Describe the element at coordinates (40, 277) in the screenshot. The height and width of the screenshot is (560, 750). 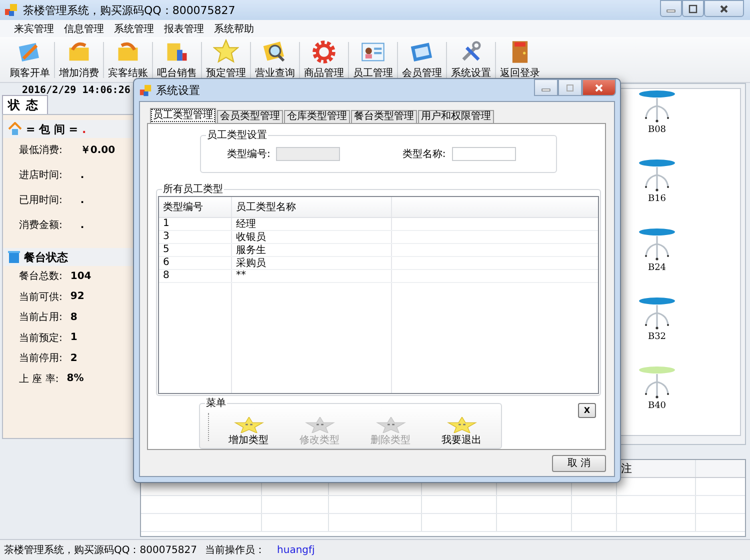
I see `field-label: 餐台总数:` at that location.